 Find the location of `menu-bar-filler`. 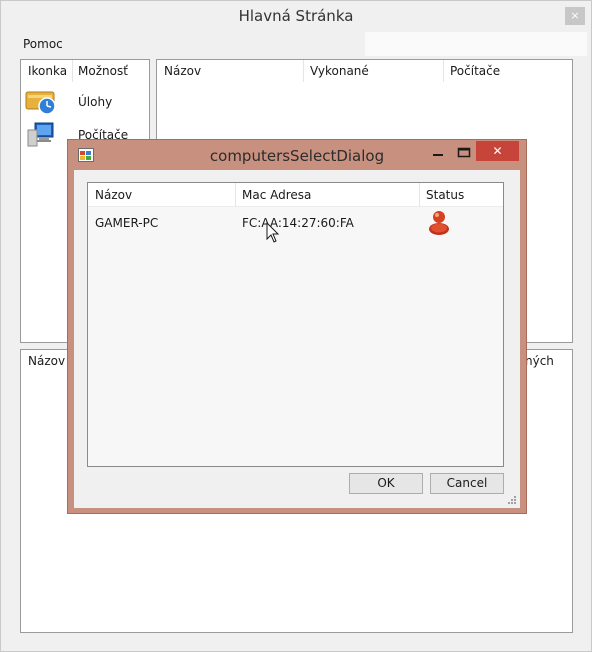

menu-bar-filler is located at coordinates (476, 44).